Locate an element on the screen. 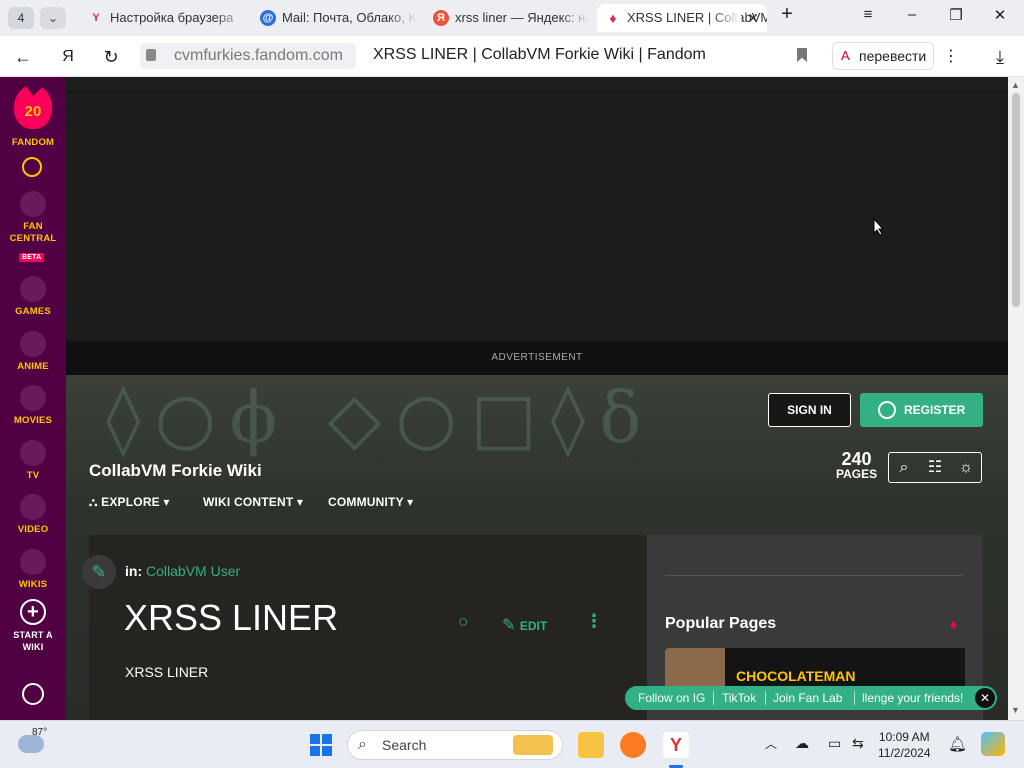  user-avatar-icon is located at coordinates (33, 694).